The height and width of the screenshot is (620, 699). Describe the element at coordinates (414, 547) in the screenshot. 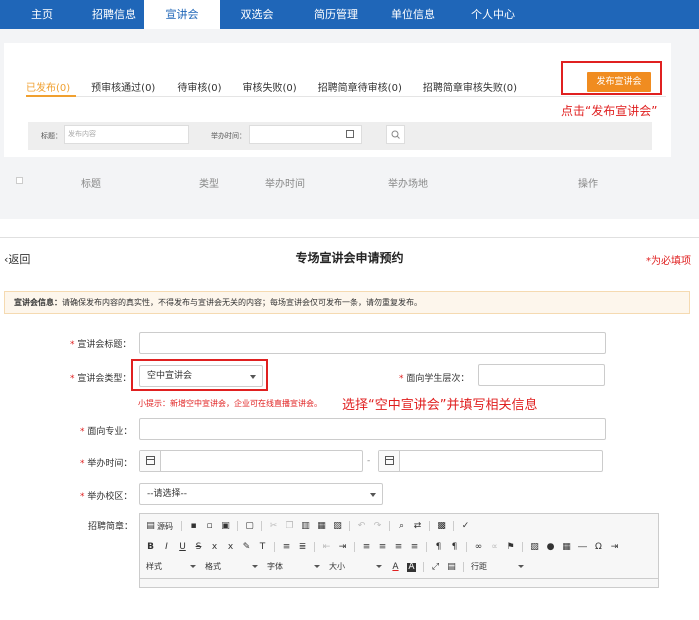

I see `align-justify-icon: ≡` at that location.